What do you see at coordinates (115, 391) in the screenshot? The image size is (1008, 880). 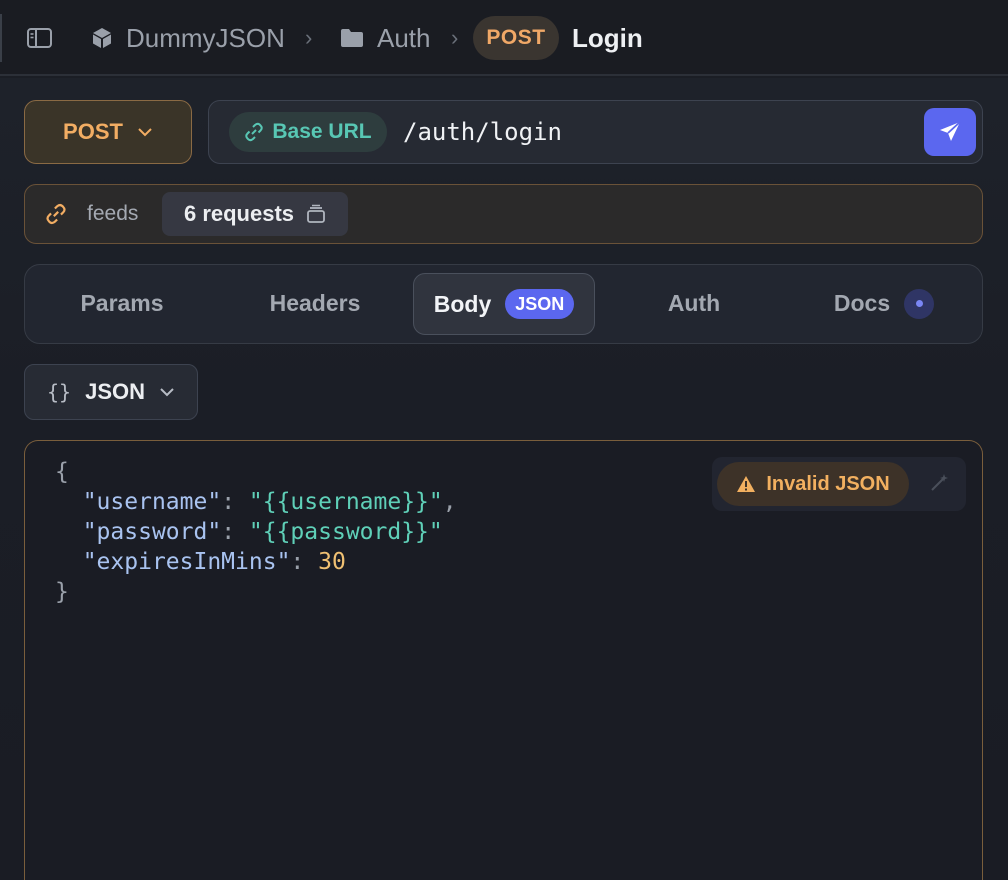 I see `body-format-label: JSON` at bounding box center [115, 391].